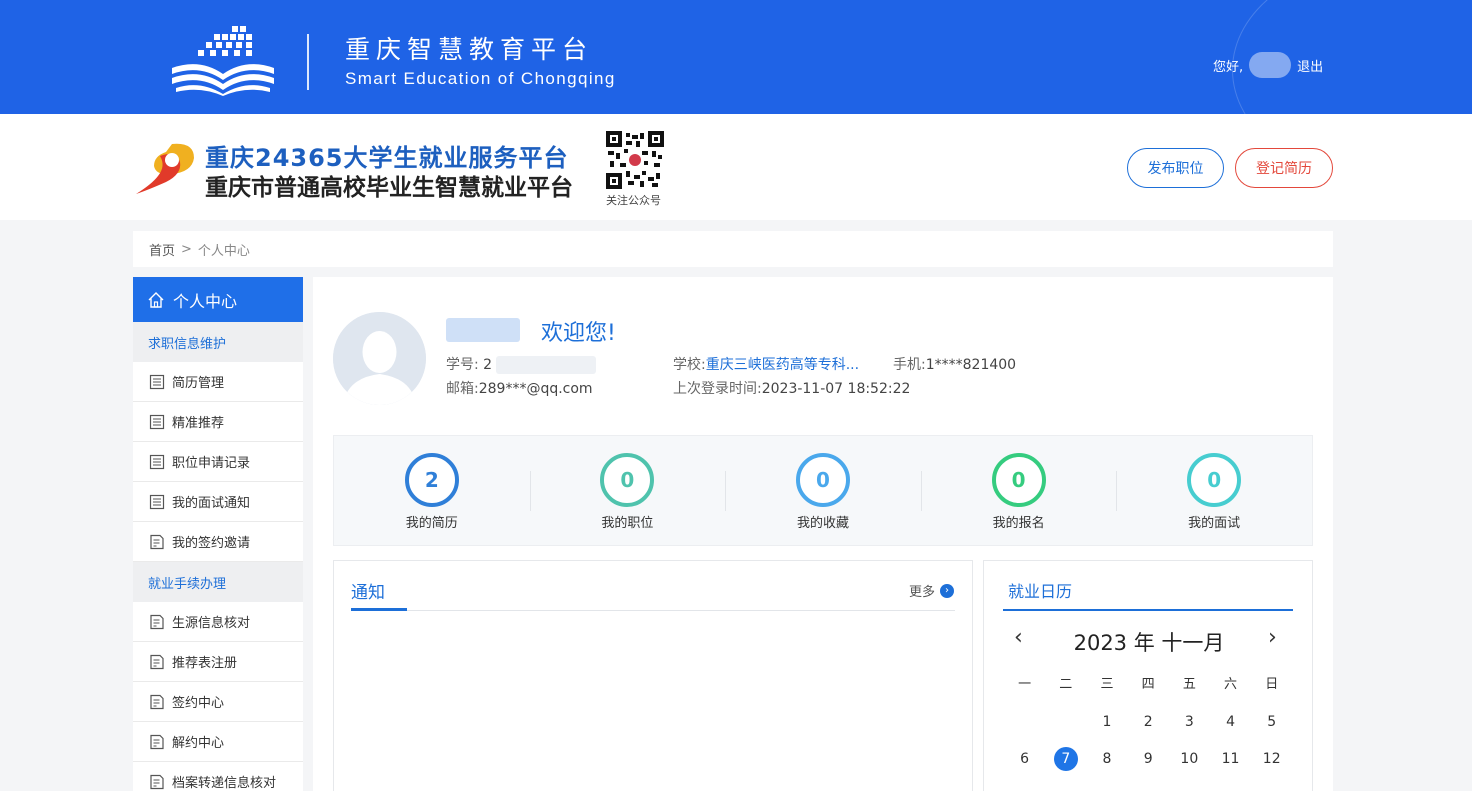  I want to click on welcome-text: 欢迎您!, so click(578, 333).